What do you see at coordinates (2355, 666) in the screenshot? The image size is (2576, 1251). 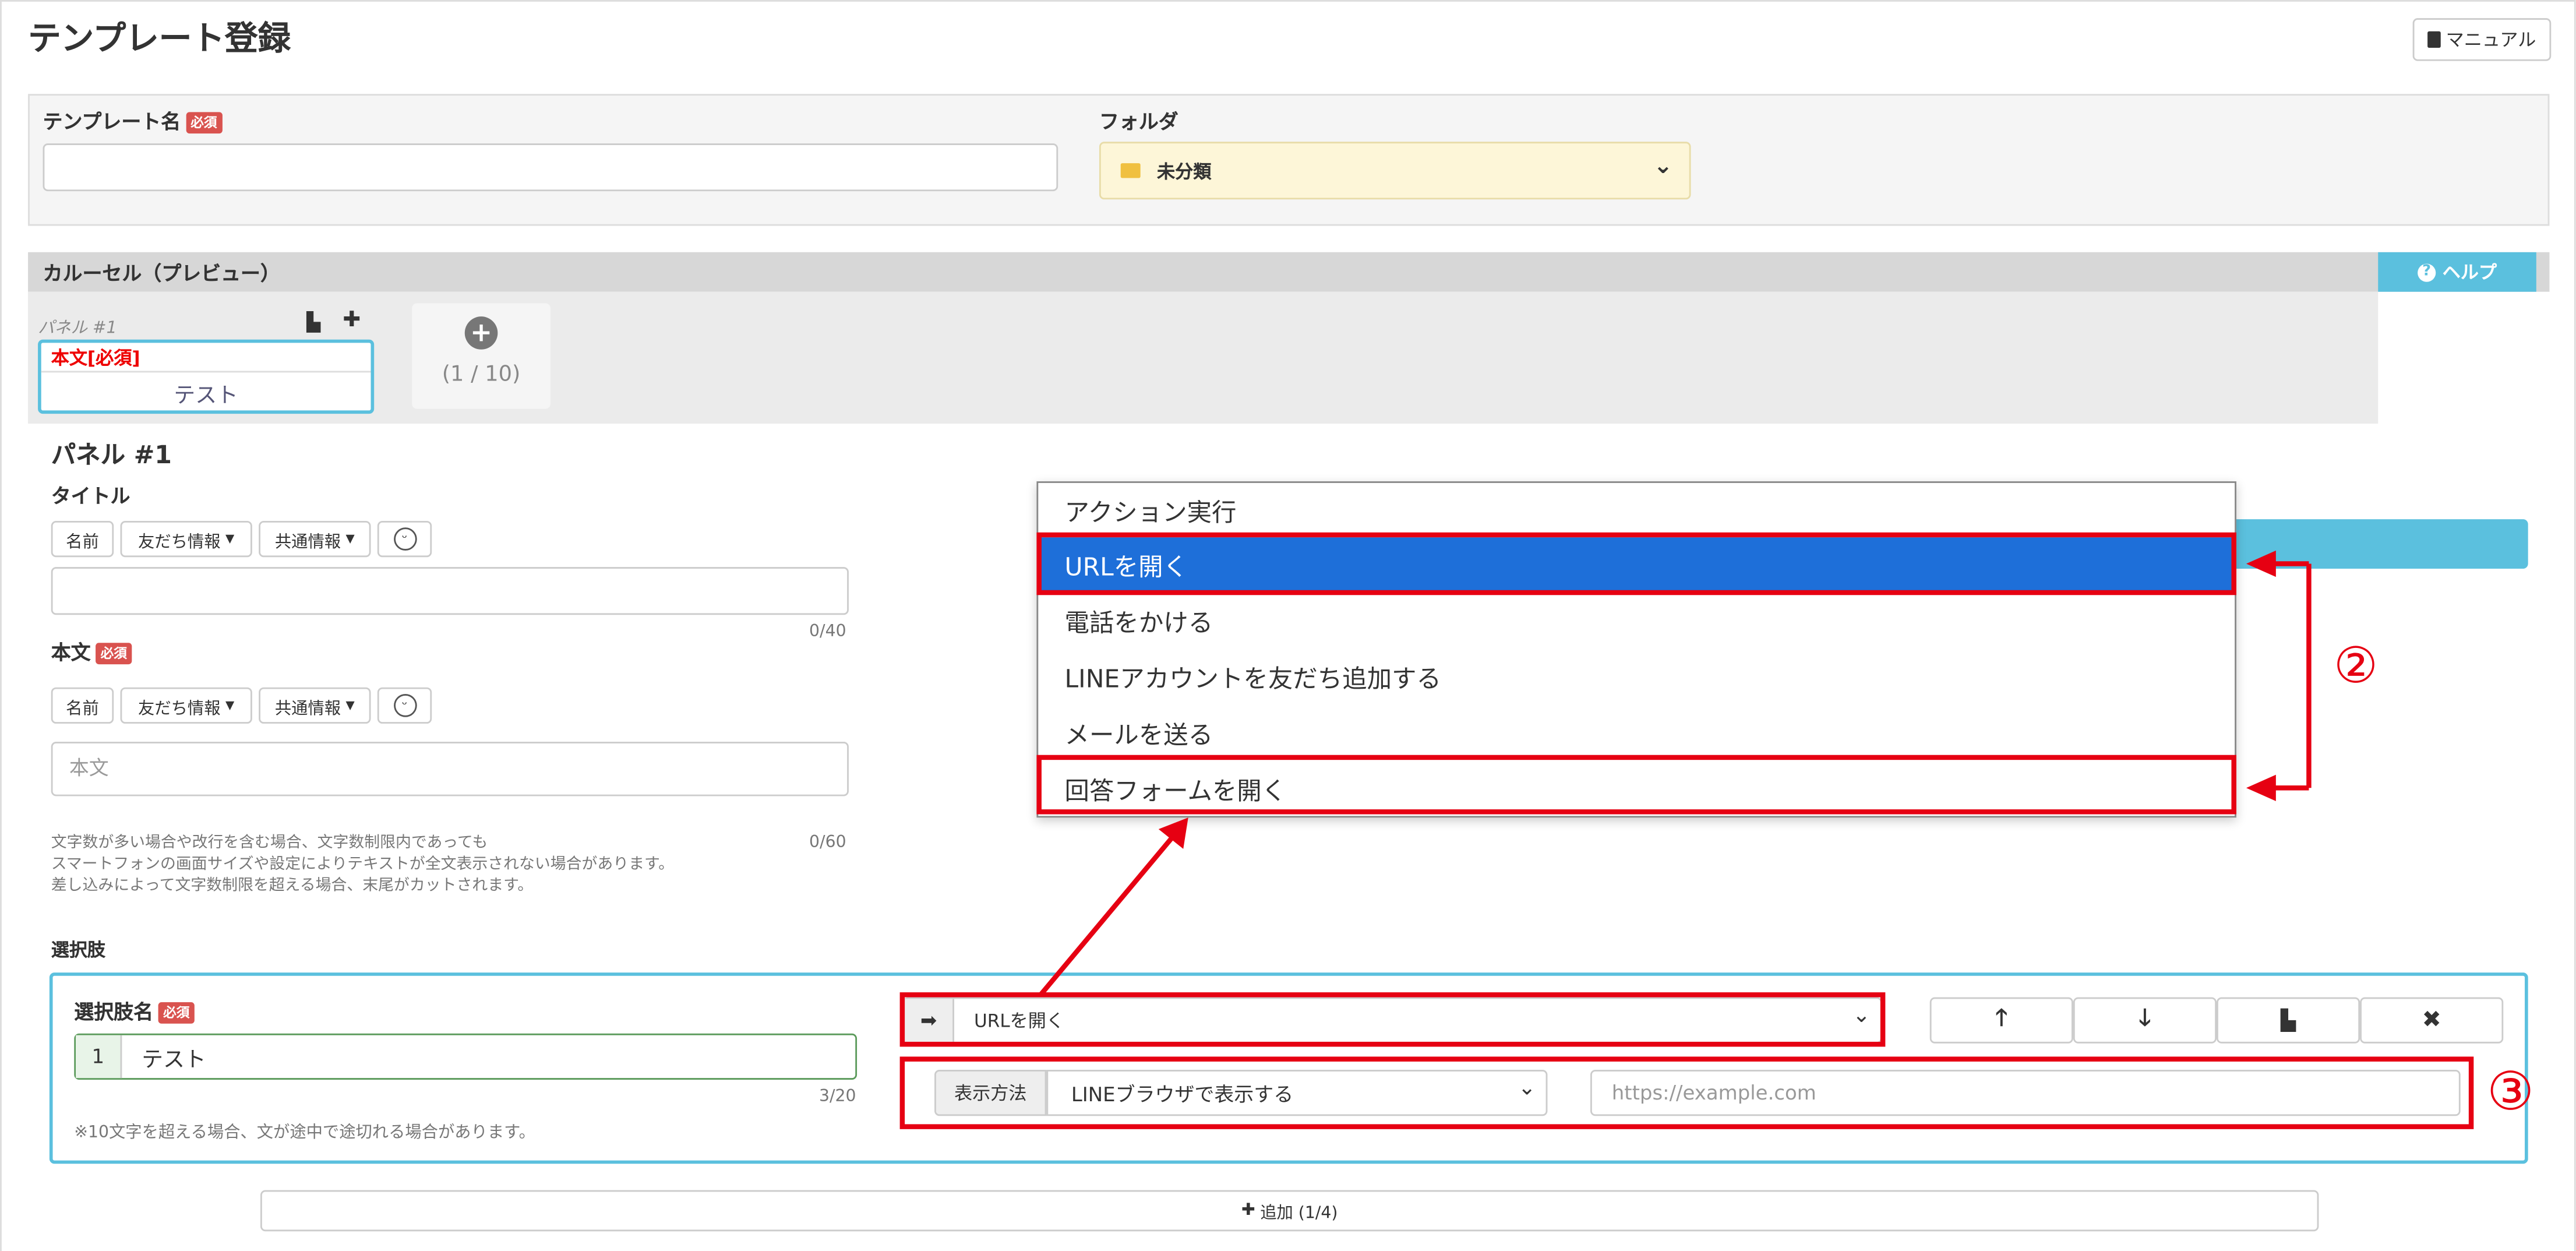 I see `annotation-marker-2: ②` at bounding box center [2355, 666].